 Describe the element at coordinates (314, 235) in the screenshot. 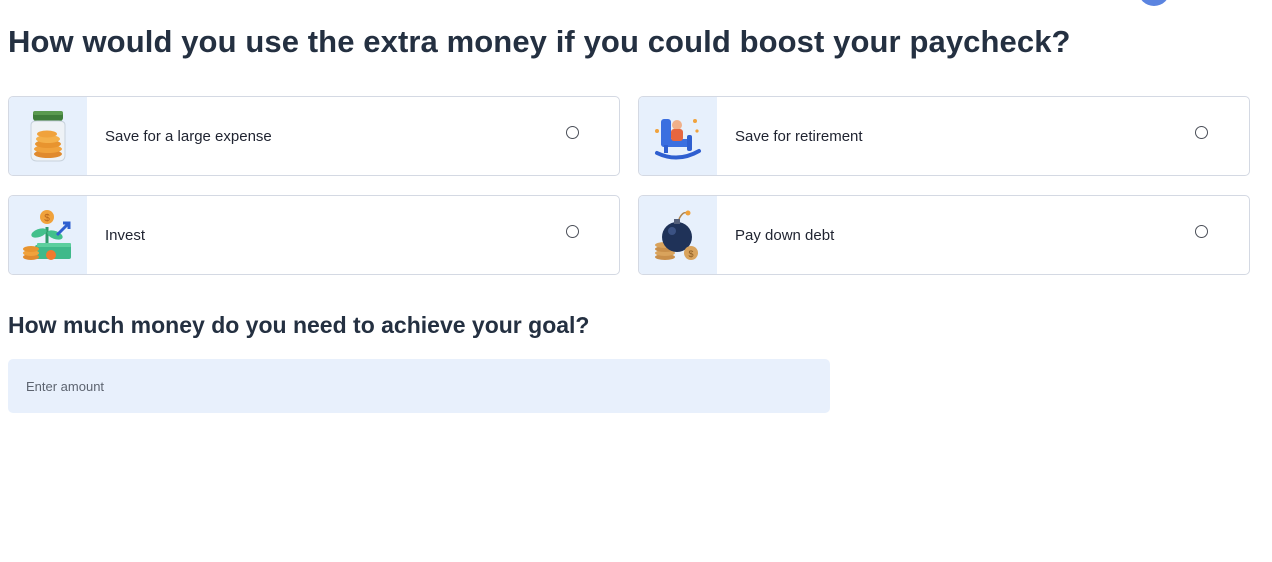

I see `option-invest: $ Invest` at that location.